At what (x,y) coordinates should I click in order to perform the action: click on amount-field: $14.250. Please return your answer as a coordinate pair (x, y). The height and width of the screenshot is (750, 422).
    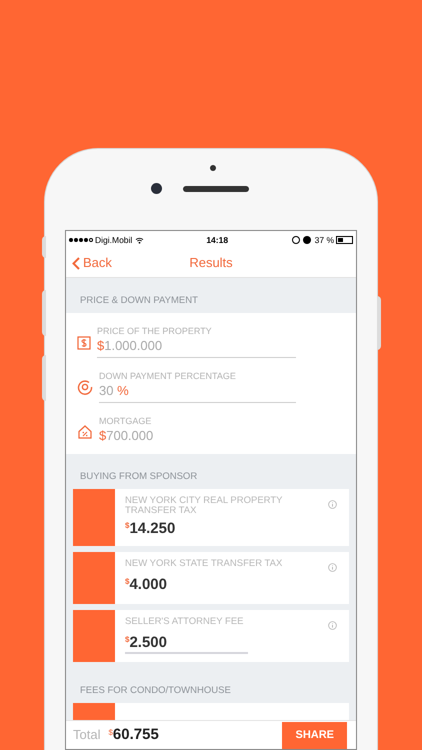
    Looking at the image, I should click on (186, 530).